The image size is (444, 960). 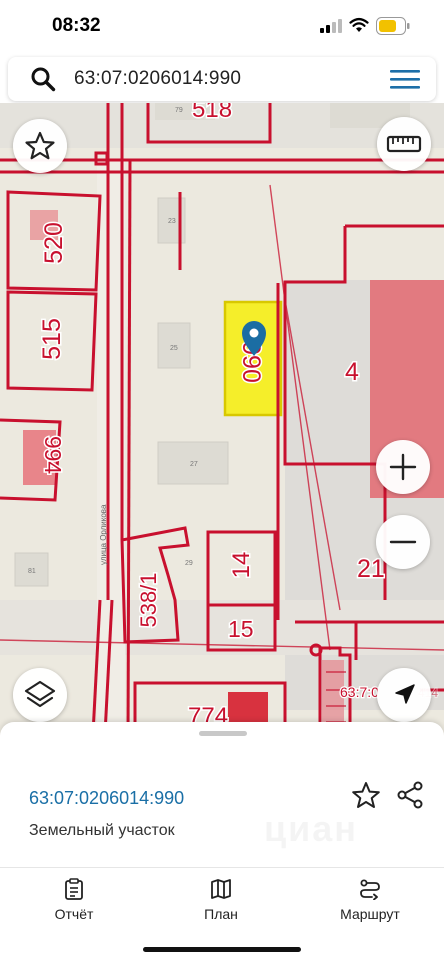 I want to click on search-bar: 63:07:0206014:990, so click(x=222, y=79).